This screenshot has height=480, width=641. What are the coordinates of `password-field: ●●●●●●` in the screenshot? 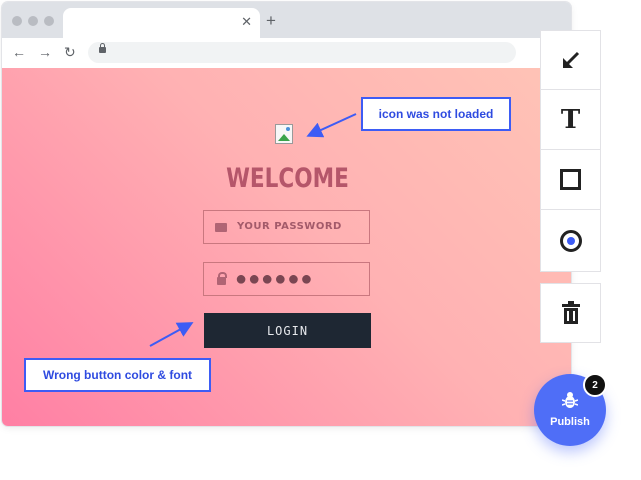 It's located at (286, 279).